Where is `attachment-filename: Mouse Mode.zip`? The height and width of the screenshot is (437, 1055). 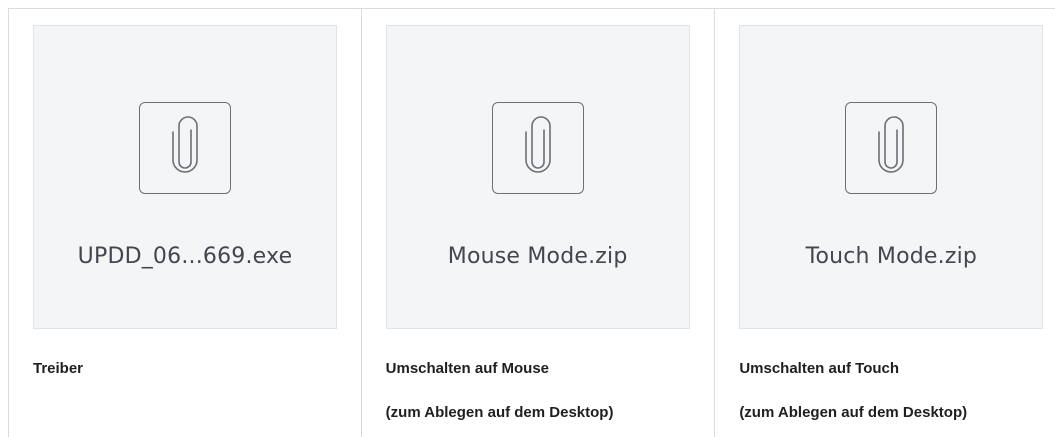 attachment-filename: Mouse Mode.zip is located at coordinates (538, 256).